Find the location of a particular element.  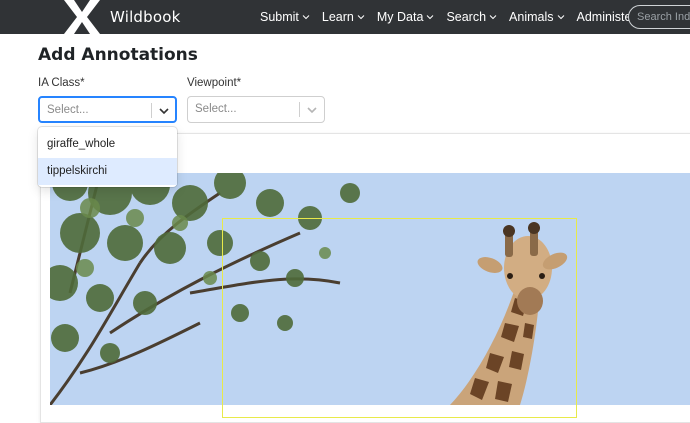

ia-class-option-tippelskirchi: tippelskirchi is located at coordinates (107, 171).